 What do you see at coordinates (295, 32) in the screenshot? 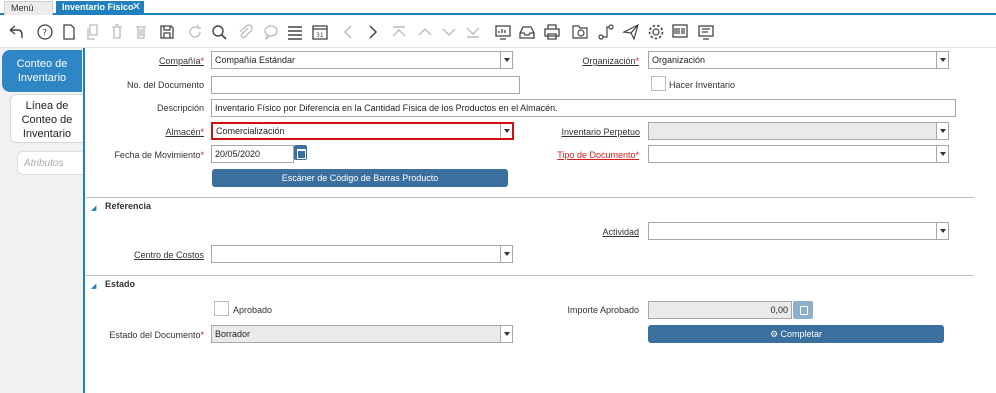
I see `grid-toggle-icon` at bounding box center [295, 32].